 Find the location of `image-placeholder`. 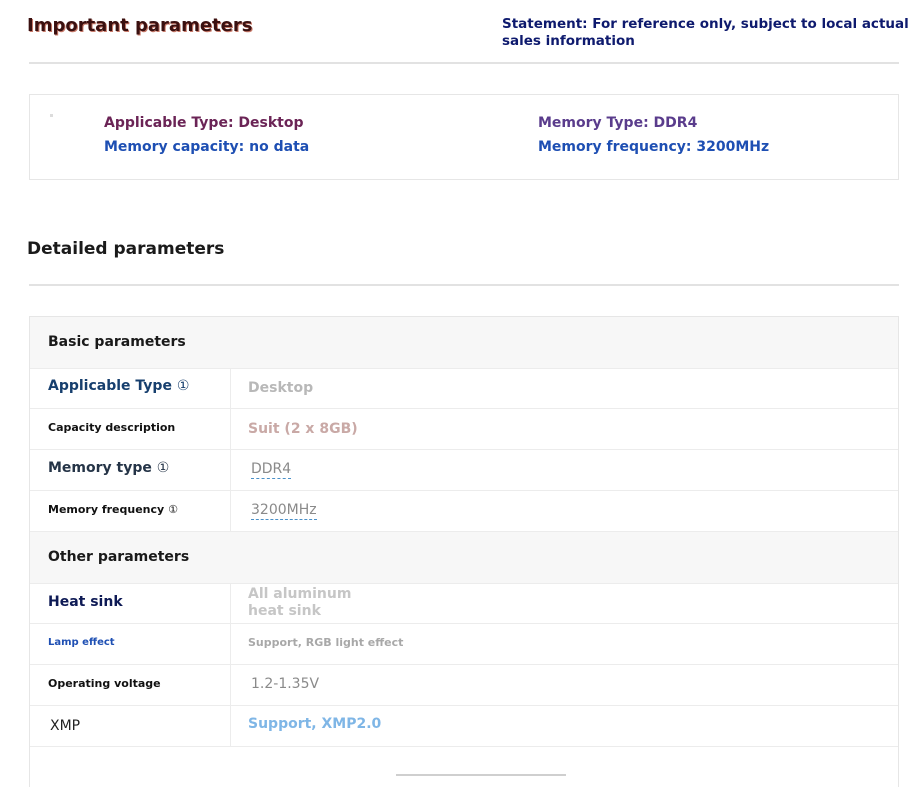

image-placeholder is located at coordinates (51, 115).